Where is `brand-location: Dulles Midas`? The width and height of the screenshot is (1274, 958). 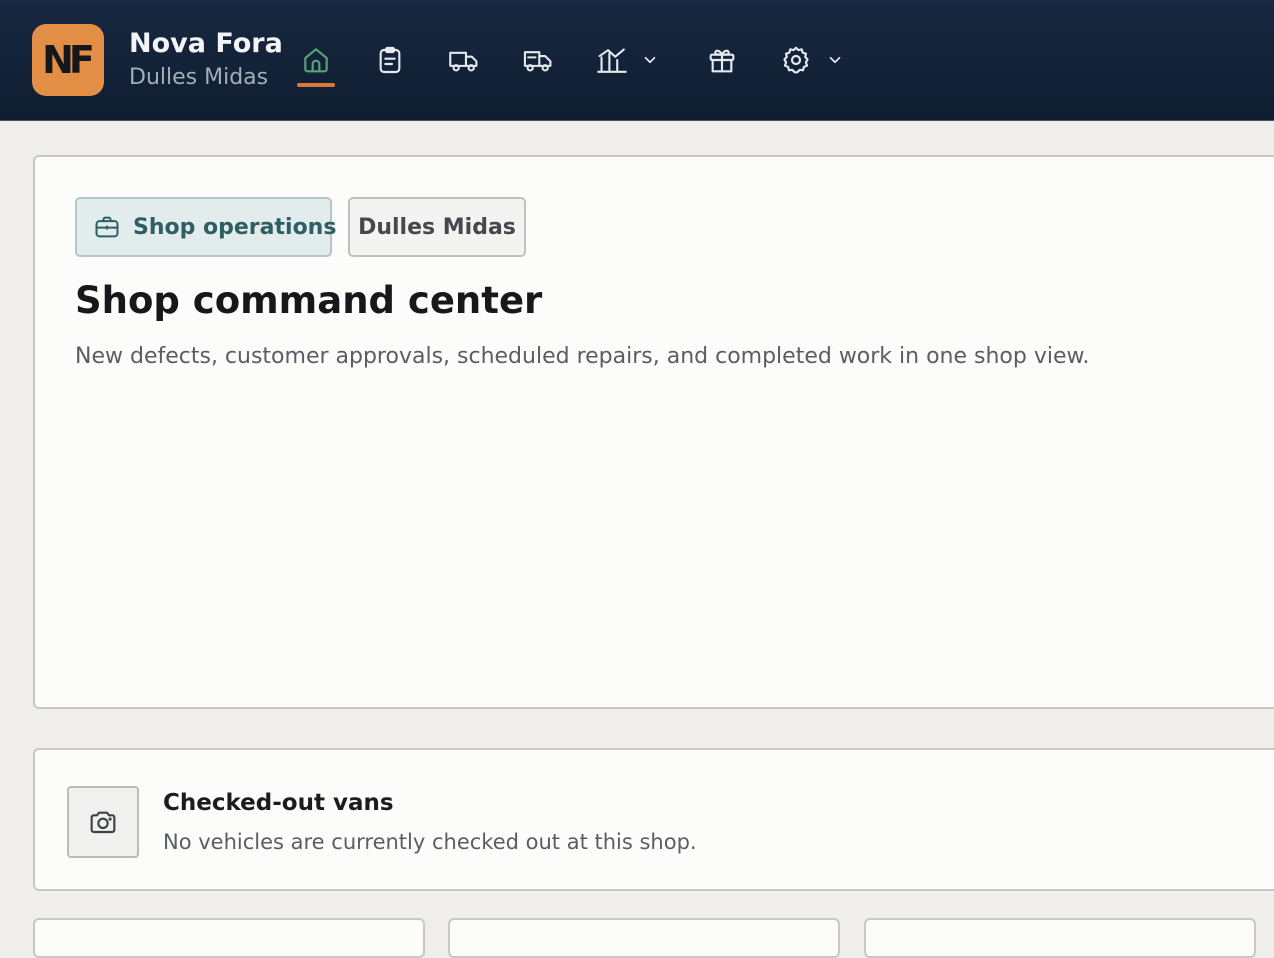
brand-location: Dulles Midas is located at coordinates (199, 77).